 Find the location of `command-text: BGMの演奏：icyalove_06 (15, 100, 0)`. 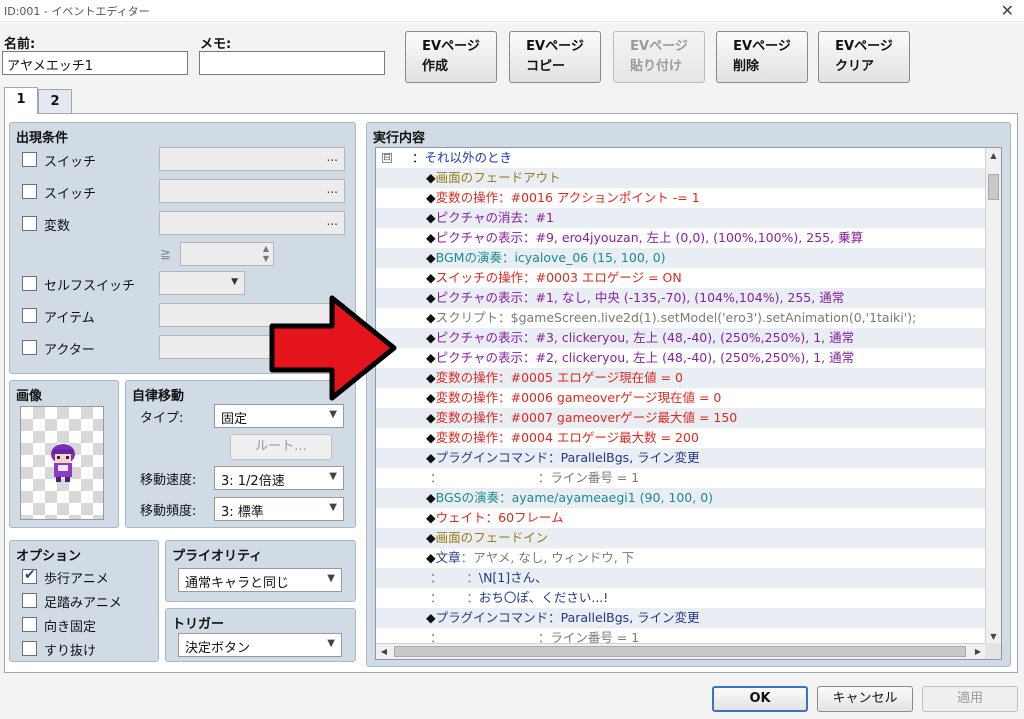

command-text: BGMの演奏：icyalove_06 (15, 100, 0) is located at coordinates (550, 257).